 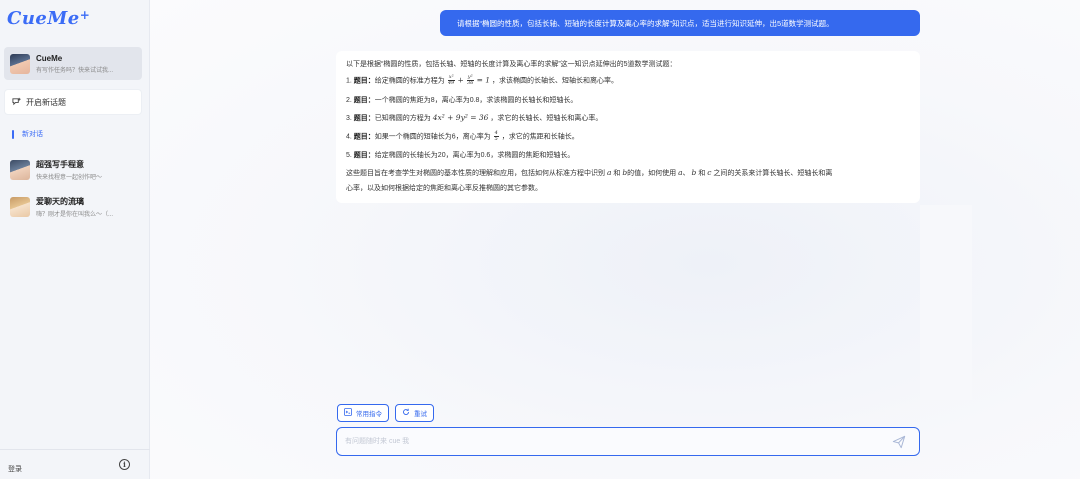 I want to click on logo-star-icon: +, so click(x=85, y=15).